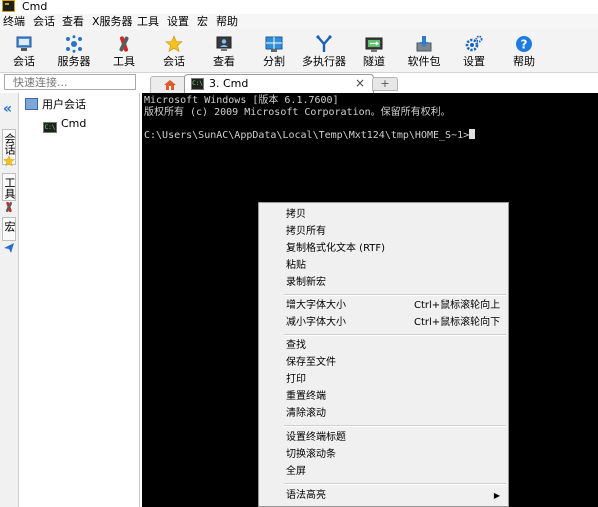 The width and height of the screenshot is (598, 507). I want to click on menu-item-label: 粘贴, so click(296, 265).